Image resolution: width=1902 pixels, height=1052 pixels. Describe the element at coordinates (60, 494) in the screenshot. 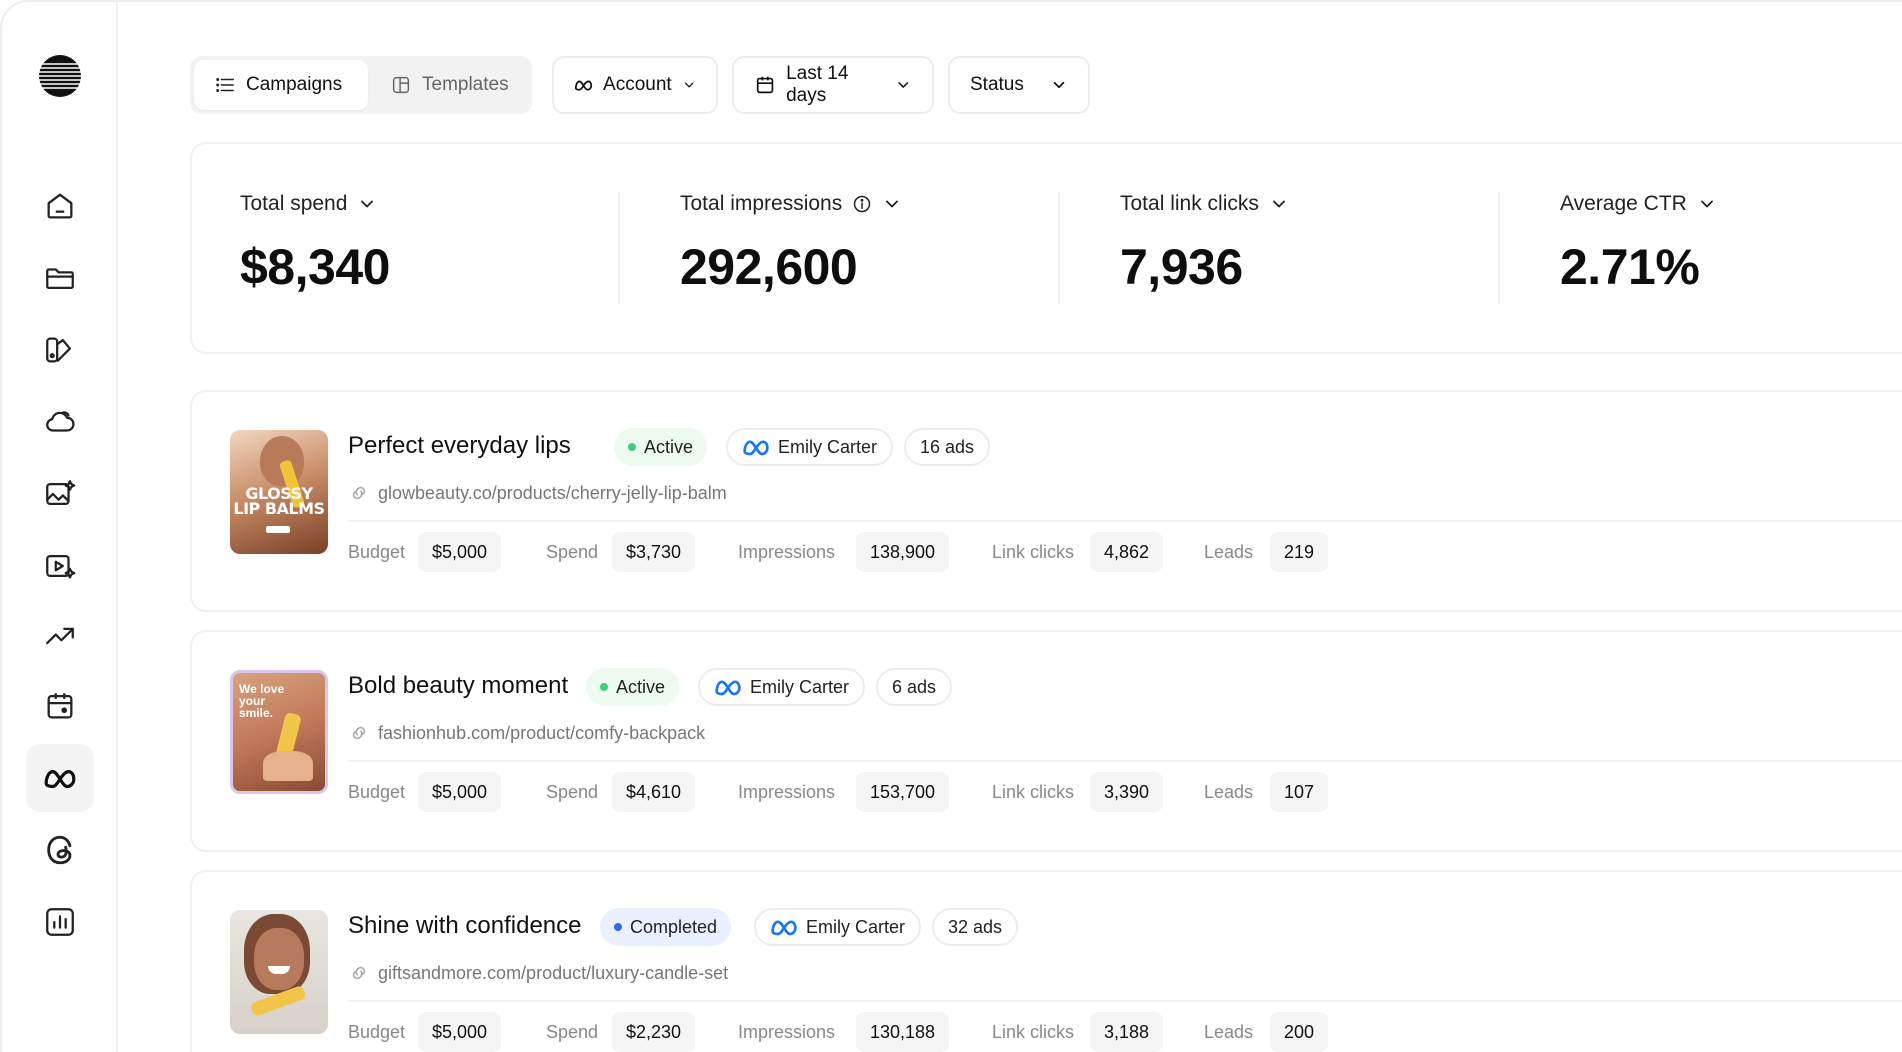

I see `nav-image-ai` at that location.